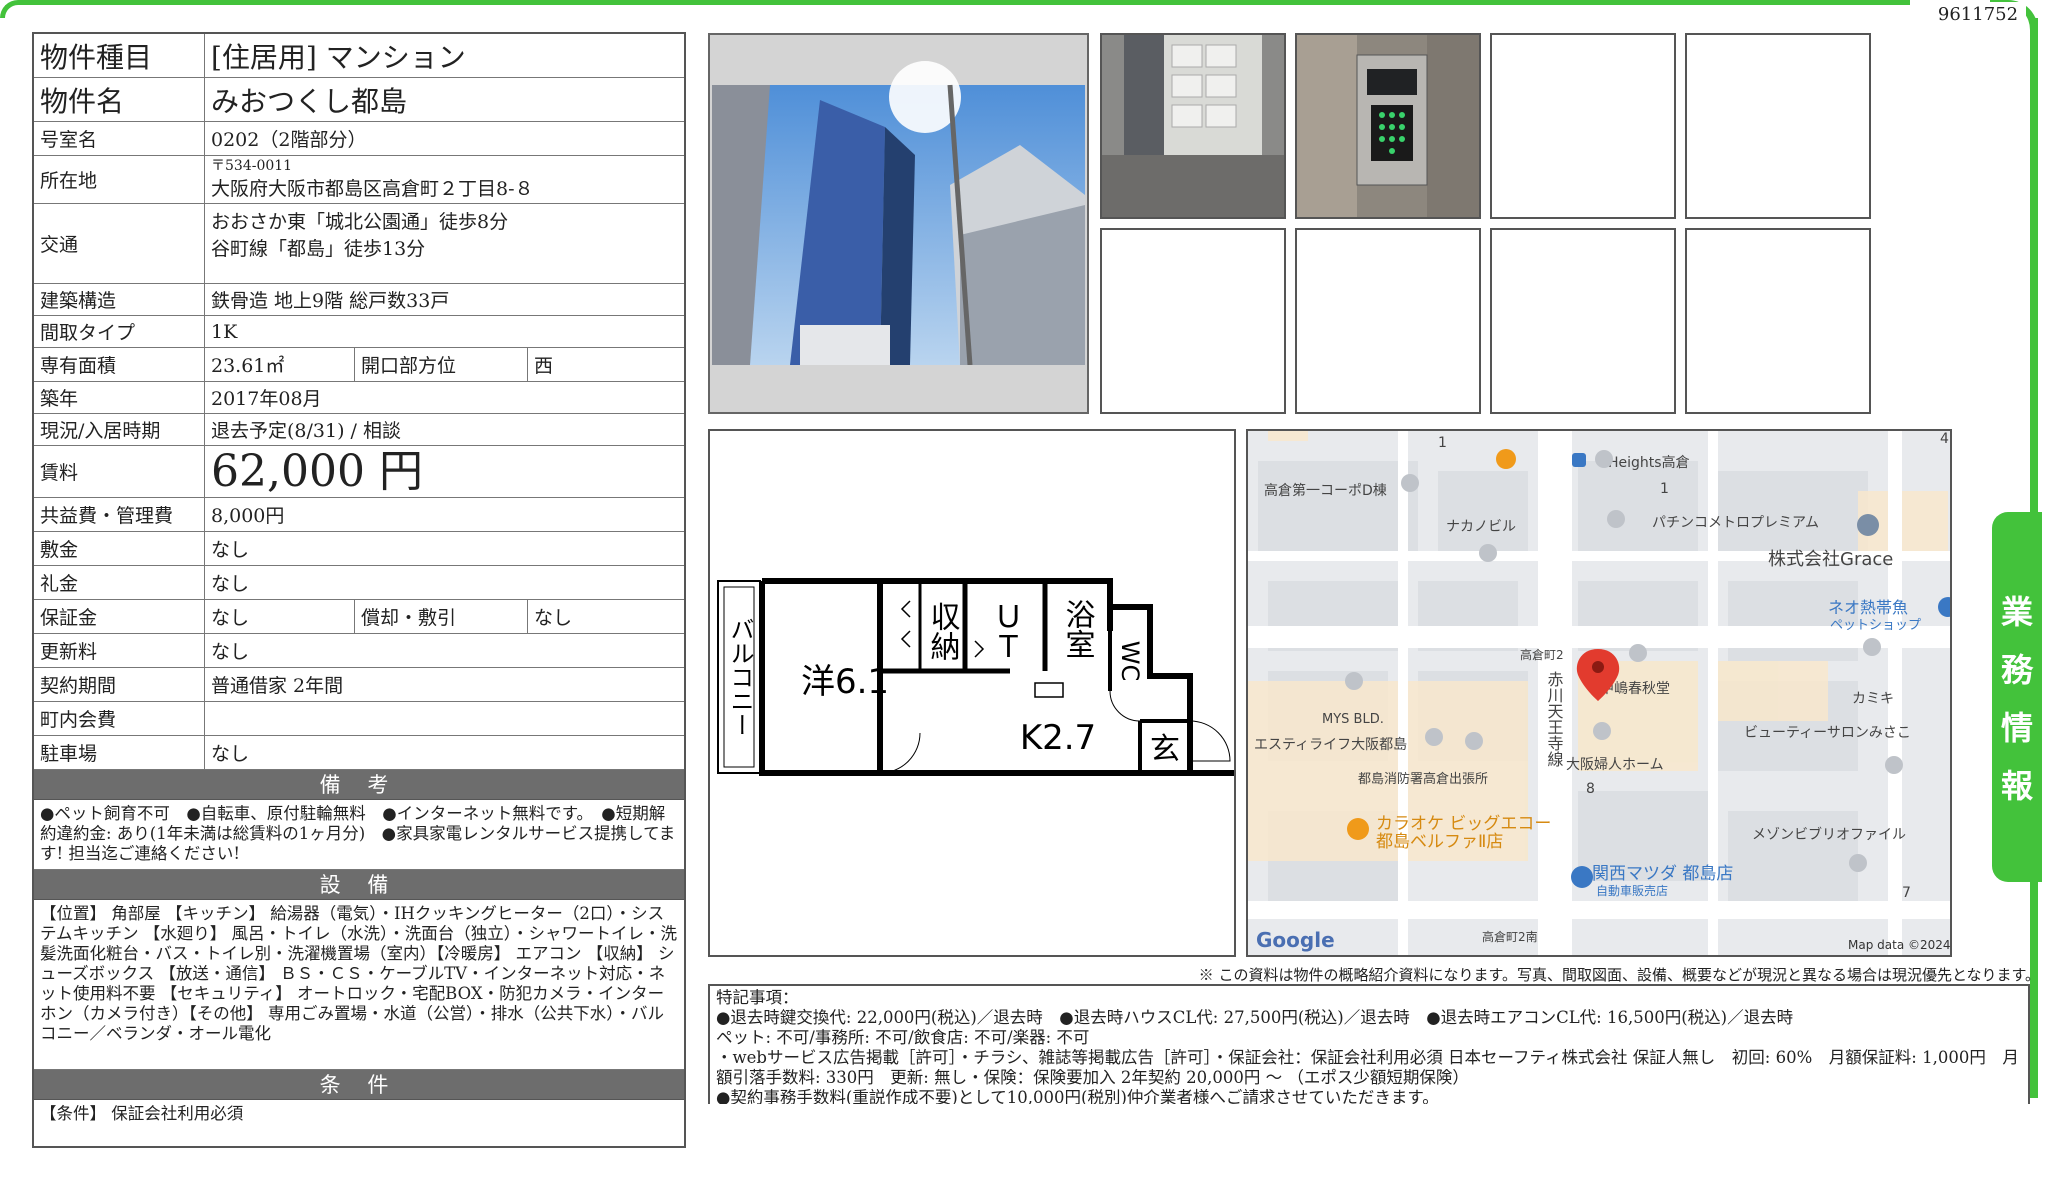  I want to click on notes-line-2: ペット: 不可/事務所: 不可/飲食店: 不可/楽器: 不可, so click(903, 1037).